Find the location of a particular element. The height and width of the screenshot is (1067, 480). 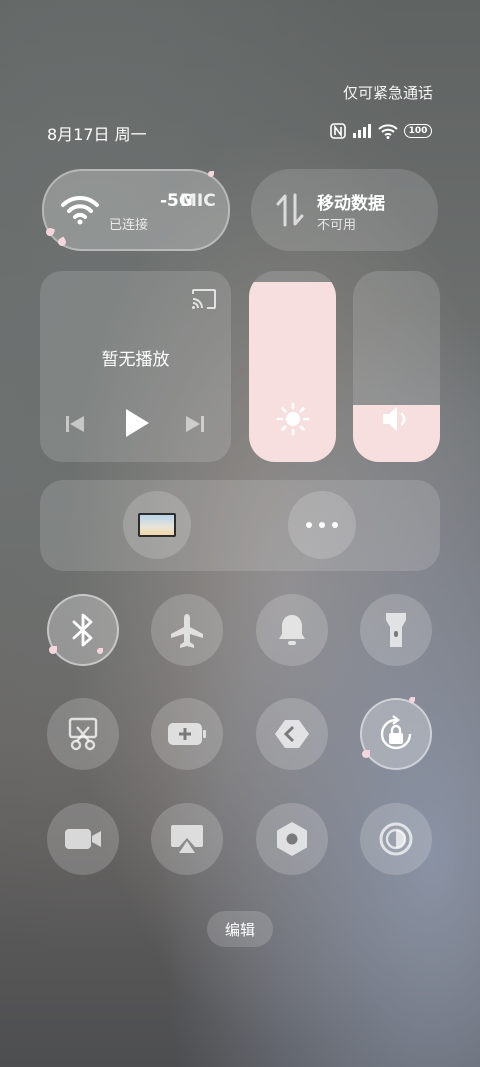

brightness-icon is located at coordinates (293, 419).